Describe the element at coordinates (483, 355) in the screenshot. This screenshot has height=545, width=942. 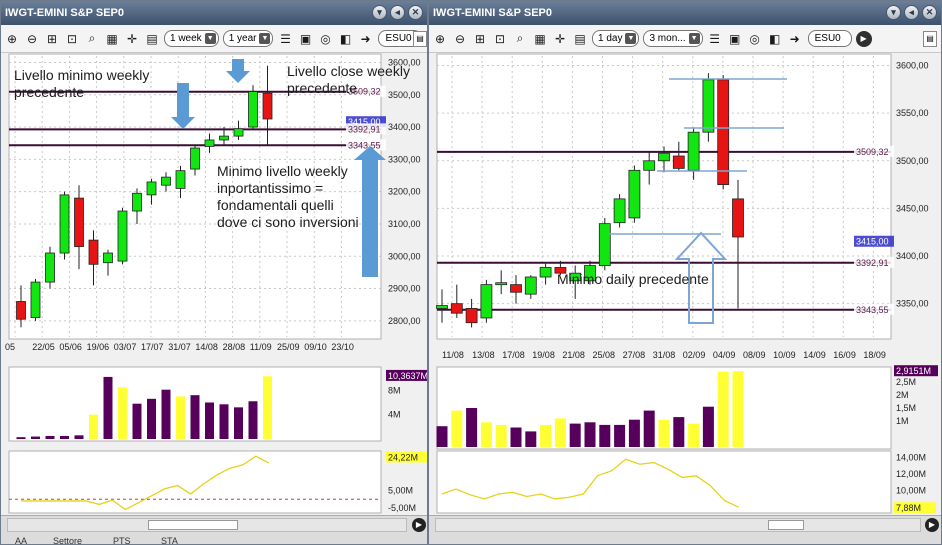
I see `time-tick-label: 13/08` at that location.